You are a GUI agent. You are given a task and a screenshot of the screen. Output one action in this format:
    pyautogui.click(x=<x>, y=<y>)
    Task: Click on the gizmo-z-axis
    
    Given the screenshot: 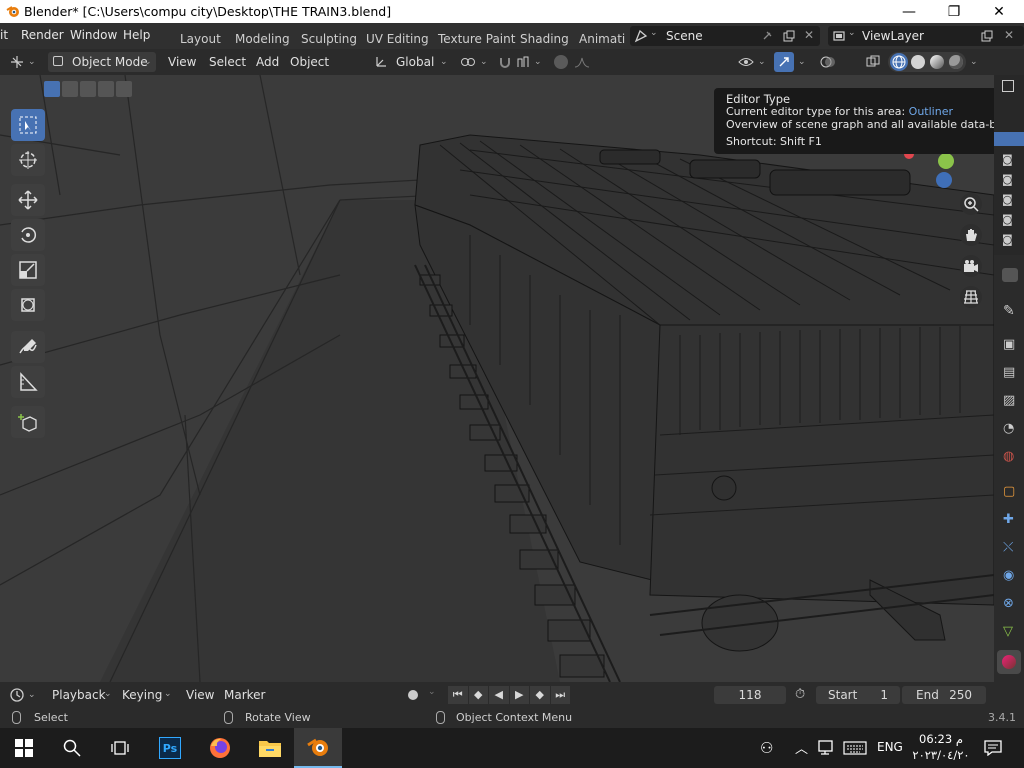 What is the action you would take?
    pyautogui.click(x=944, y=180)
    